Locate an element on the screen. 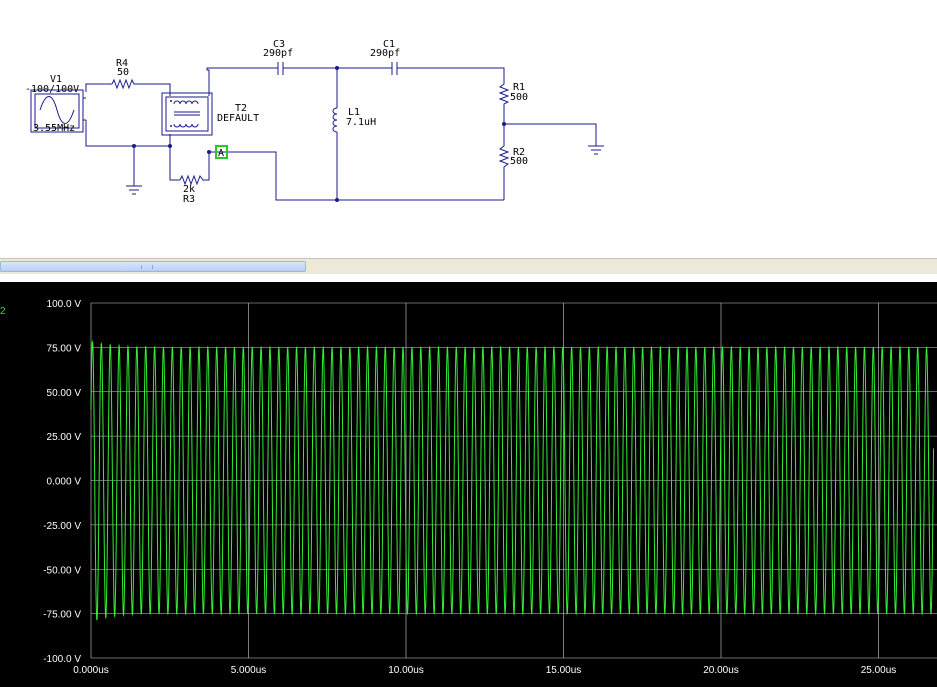 This screenshot has width=937, height=687. y-tick-label: 0.000 V is located at coordinates (64, 482).